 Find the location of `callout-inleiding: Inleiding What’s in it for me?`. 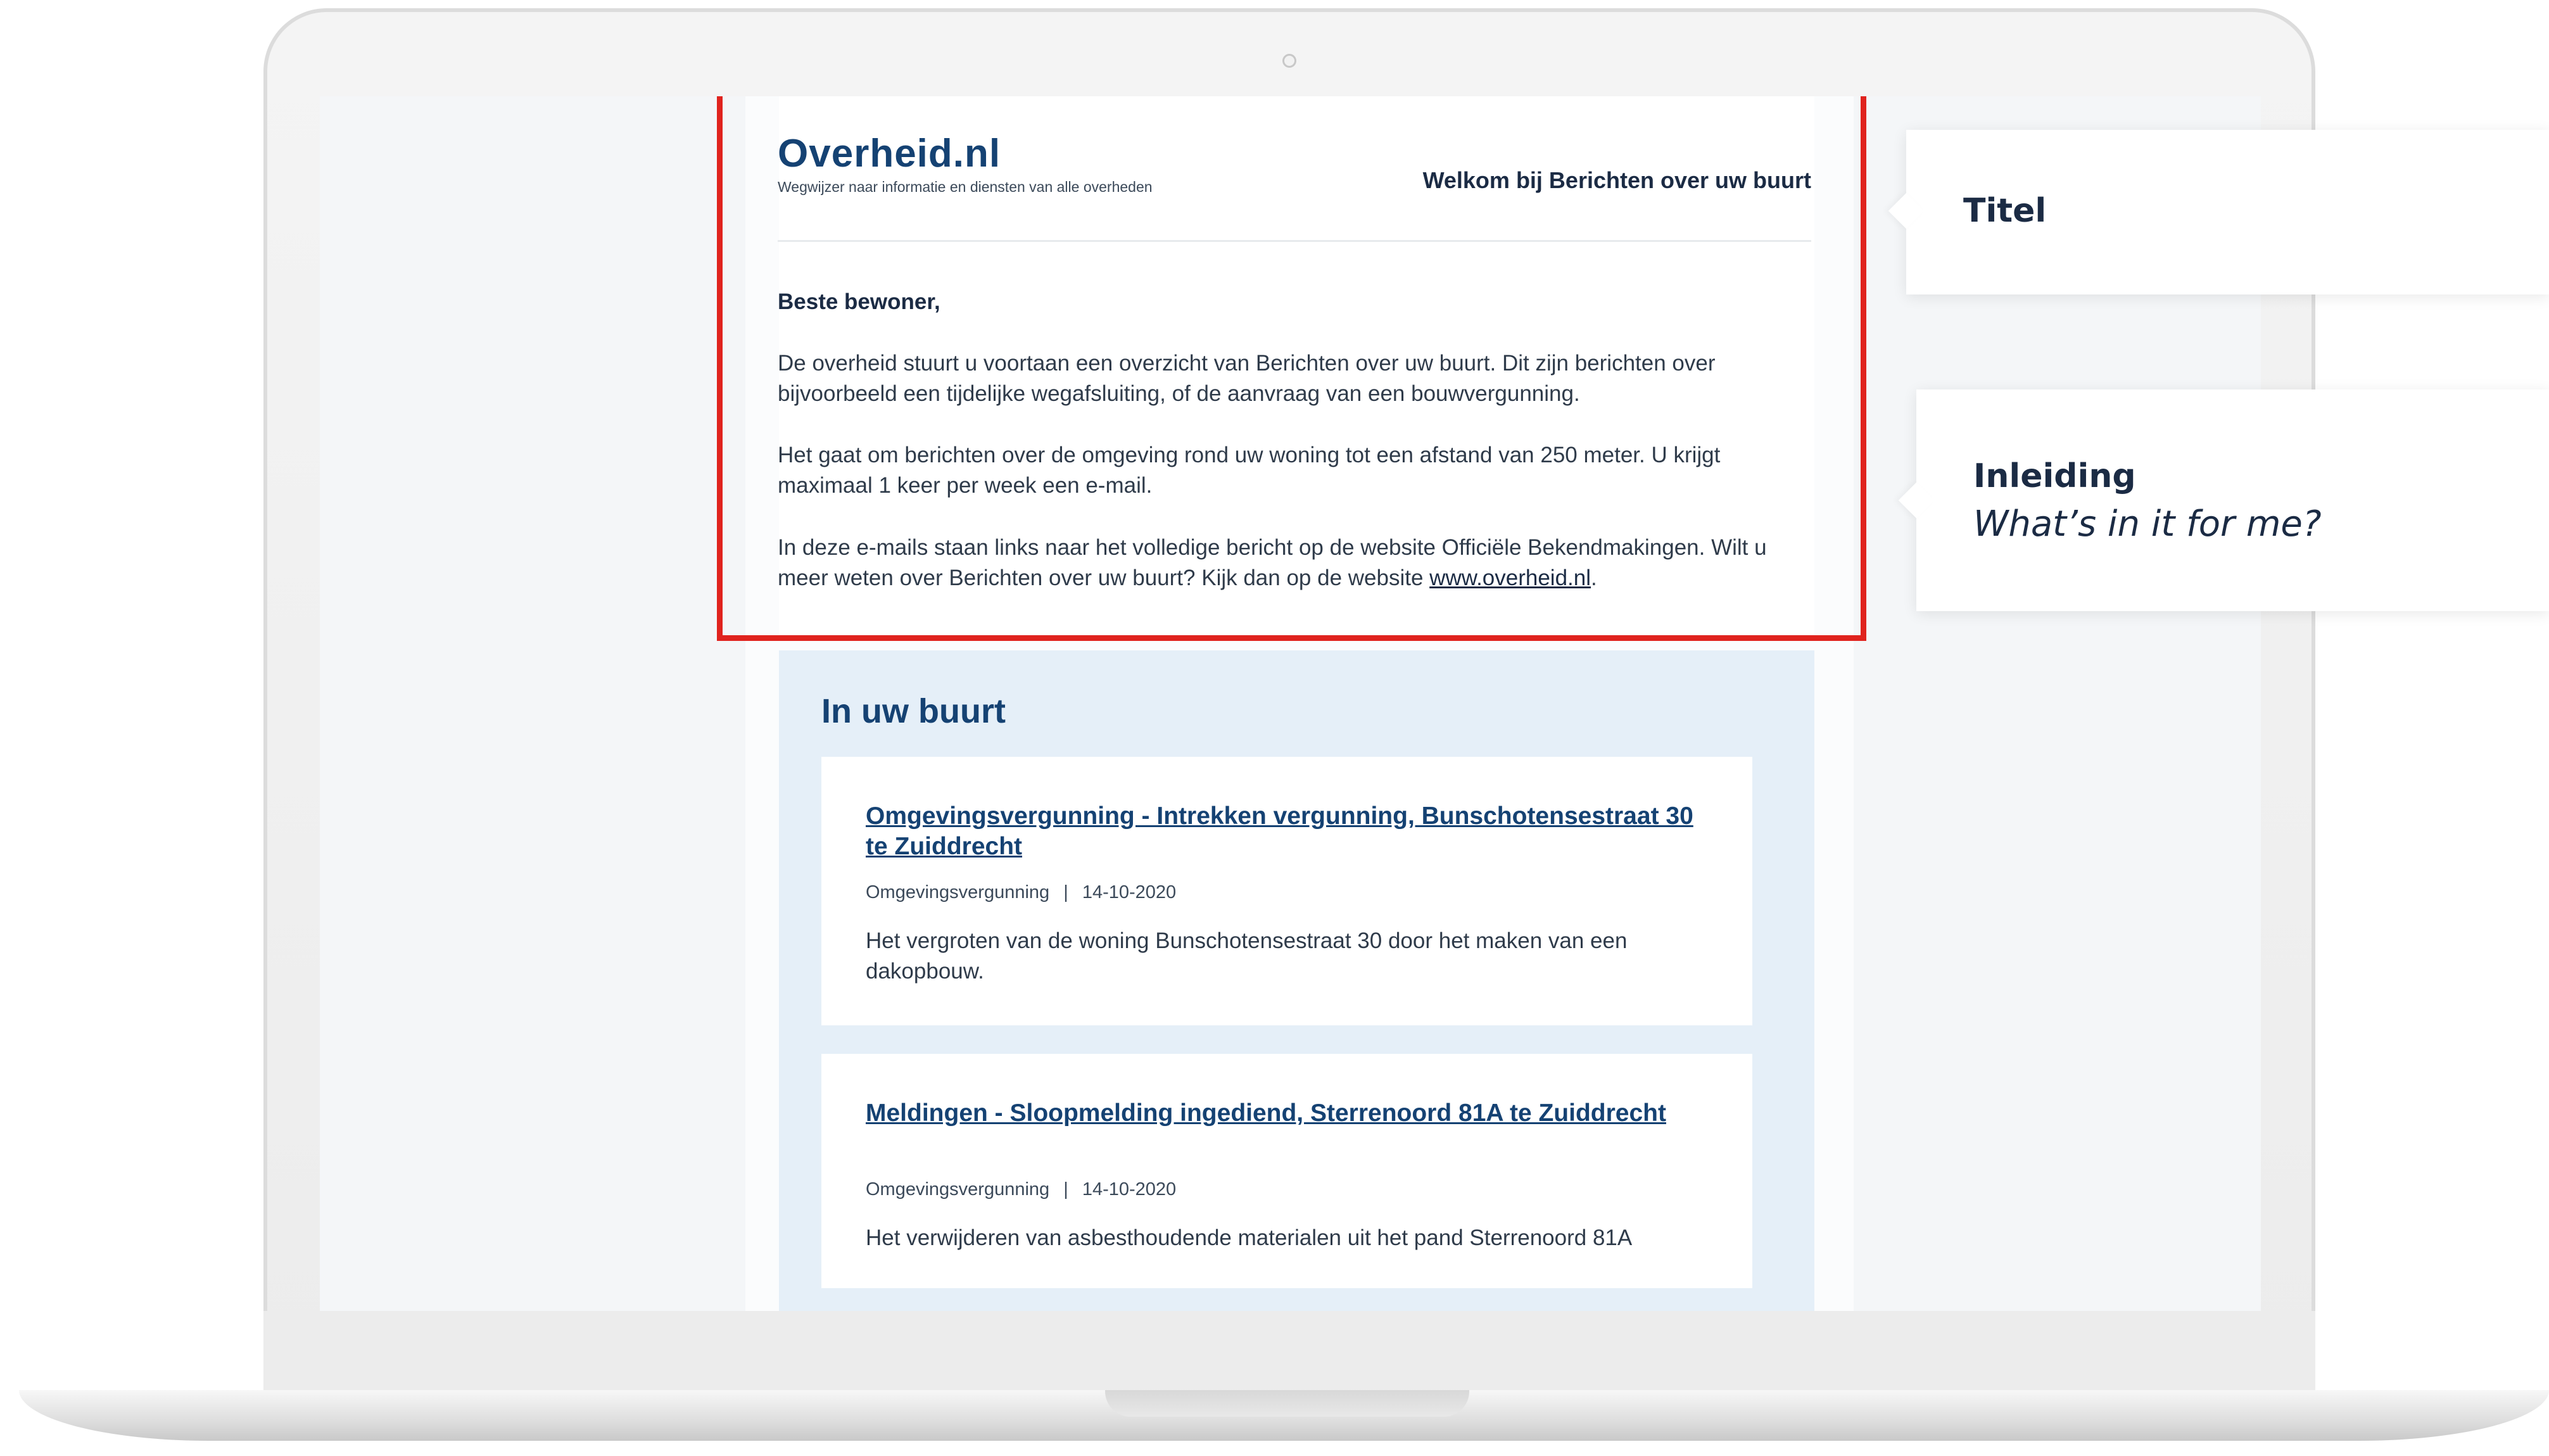

callout-inleiding: Inleiding What’s in it for me? is located at coordinates (2232, 500).